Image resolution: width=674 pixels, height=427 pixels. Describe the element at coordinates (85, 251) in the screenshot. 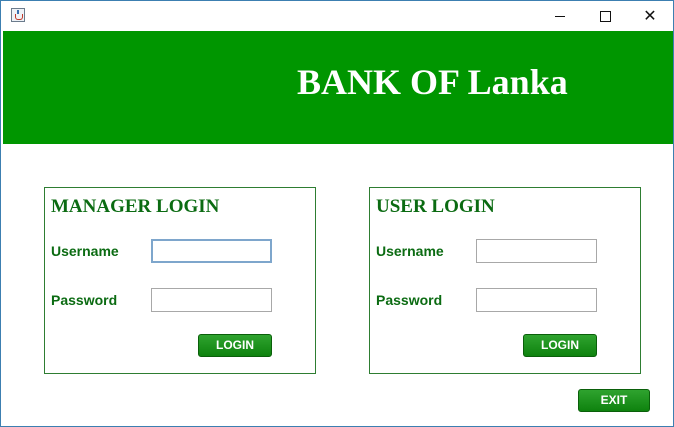

I see `manager-username-label: Username` at that location.